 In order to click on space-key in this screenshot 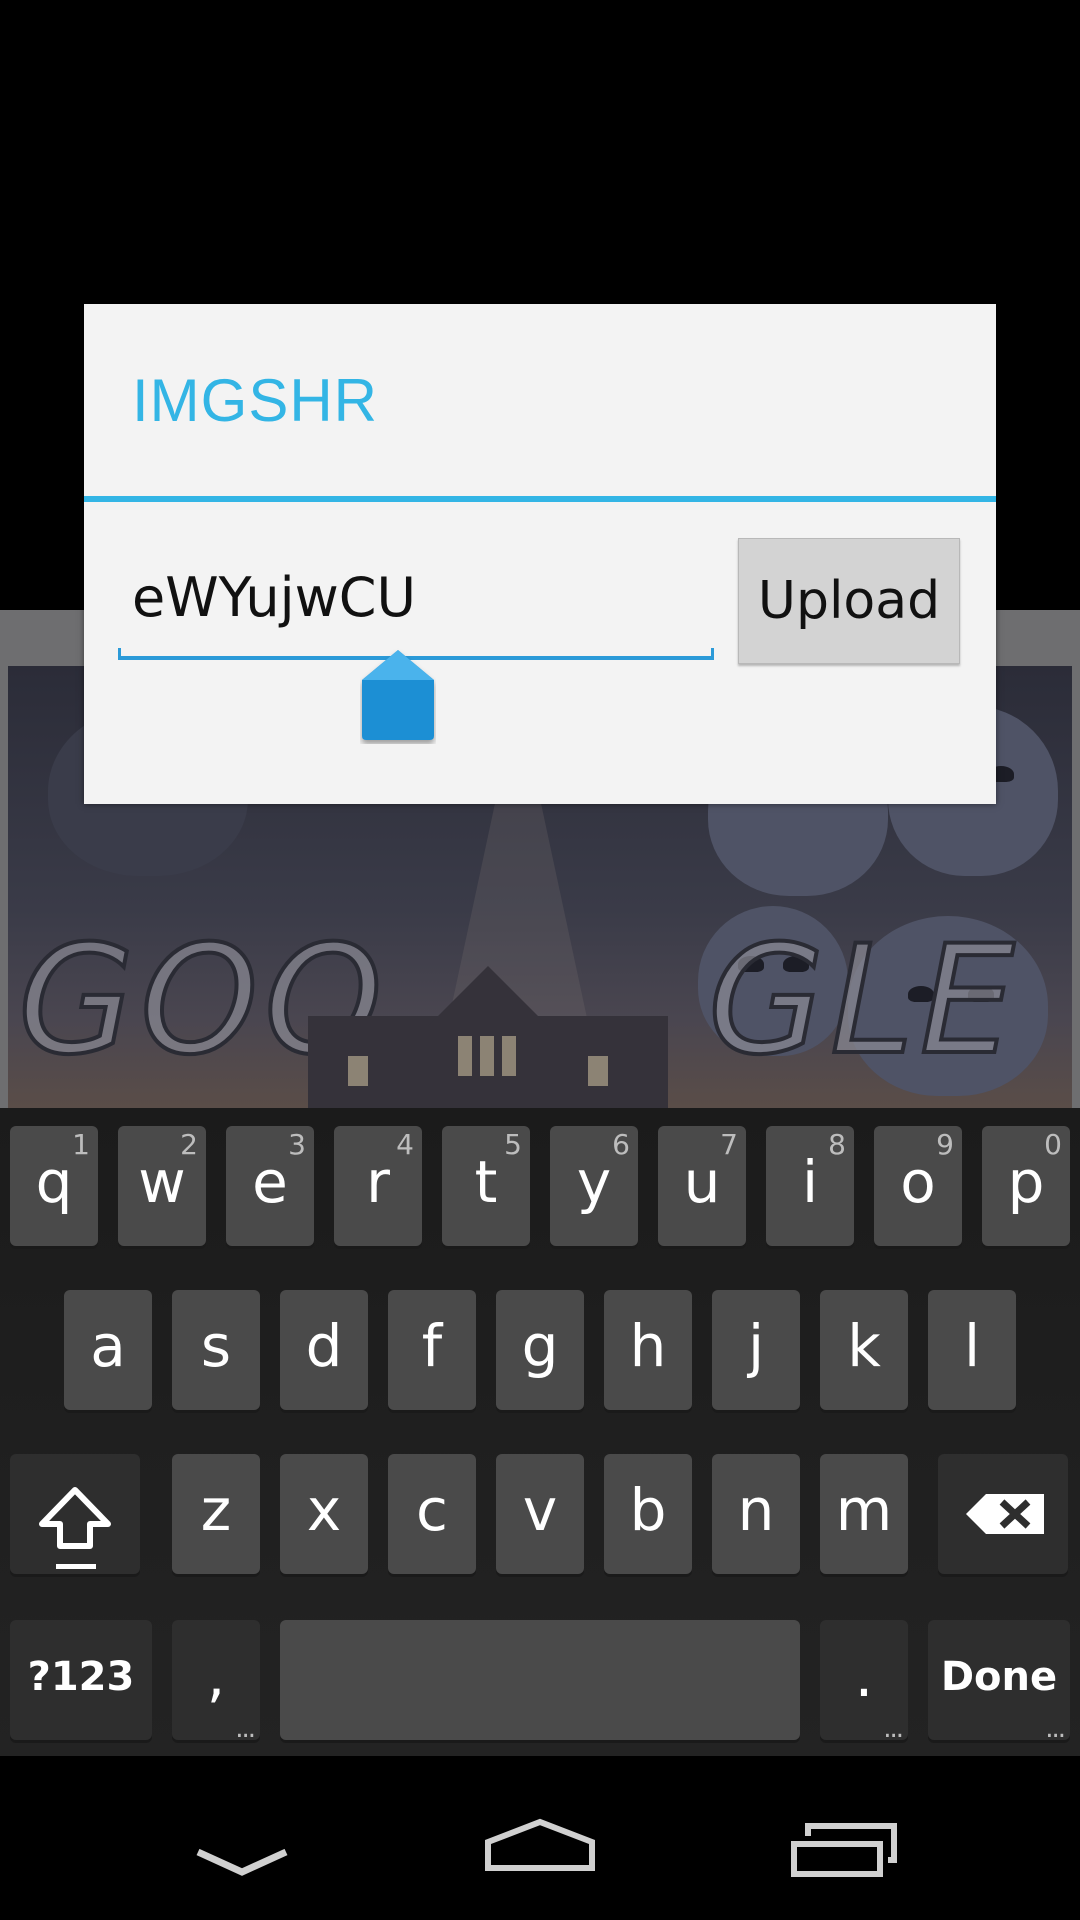, I will do `click(540, 1680)`.